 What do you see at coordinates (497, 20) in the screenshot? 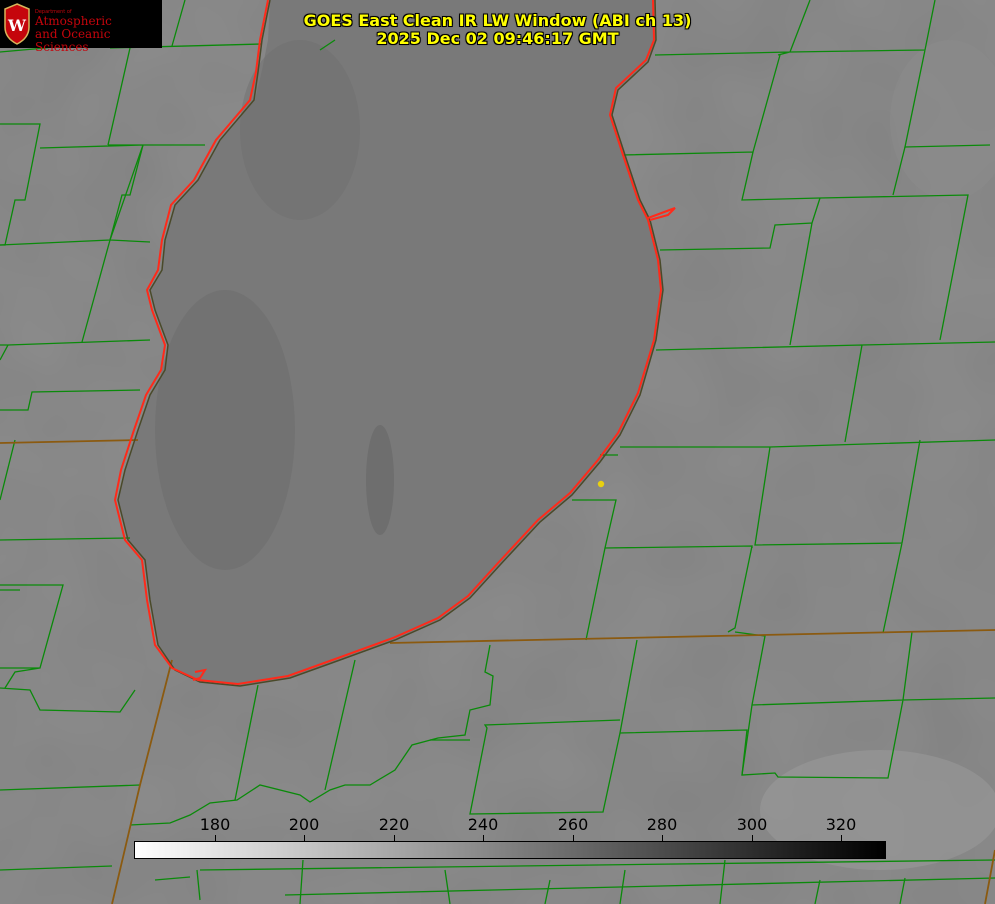
I see `product-title: GOES East Clean IR LW Window (ABI ch 13)` at bounding box center [497, 20].